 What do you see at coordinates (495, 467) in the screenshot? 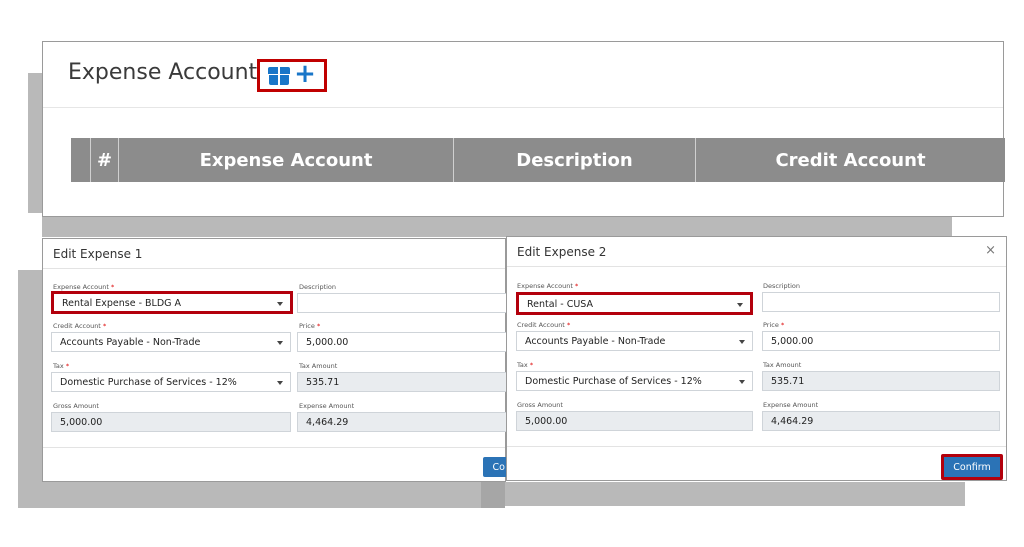
I see `confirm-button: Co` at bounding box center [495, 467].